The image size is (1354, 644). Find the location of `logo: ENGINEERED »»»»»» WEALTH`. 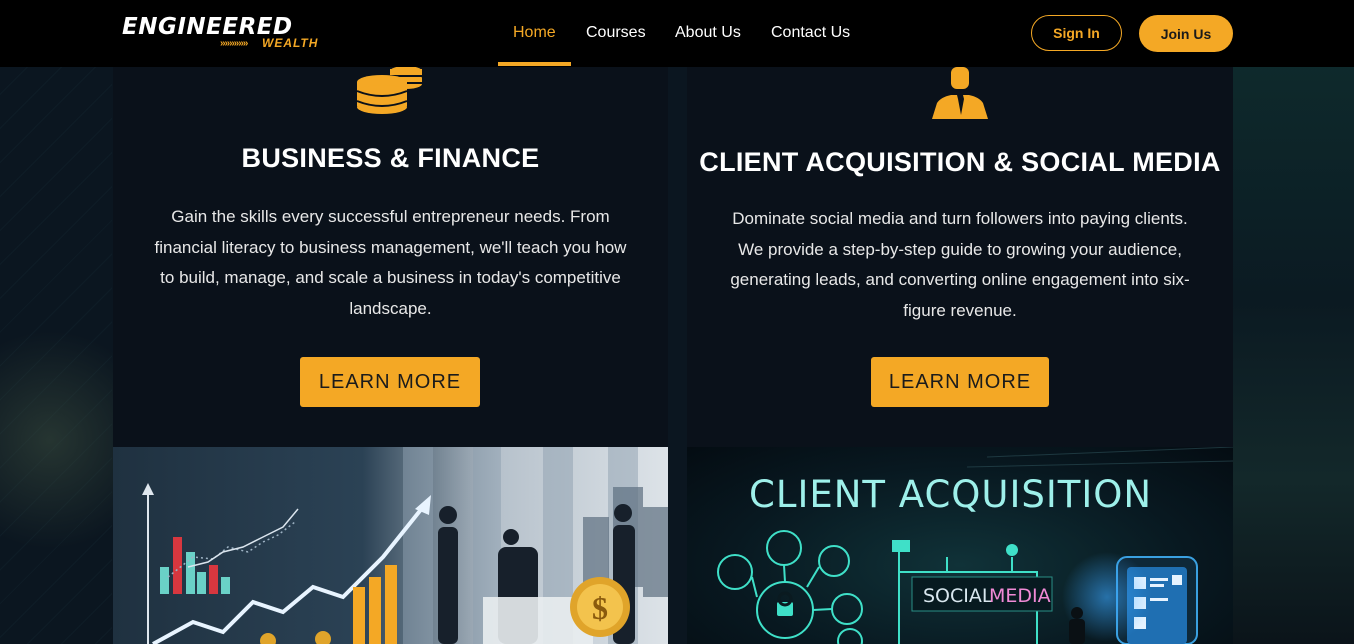

logo: ENGINEERED »»»»»» WEALTH is located at coordinates (219, 34).